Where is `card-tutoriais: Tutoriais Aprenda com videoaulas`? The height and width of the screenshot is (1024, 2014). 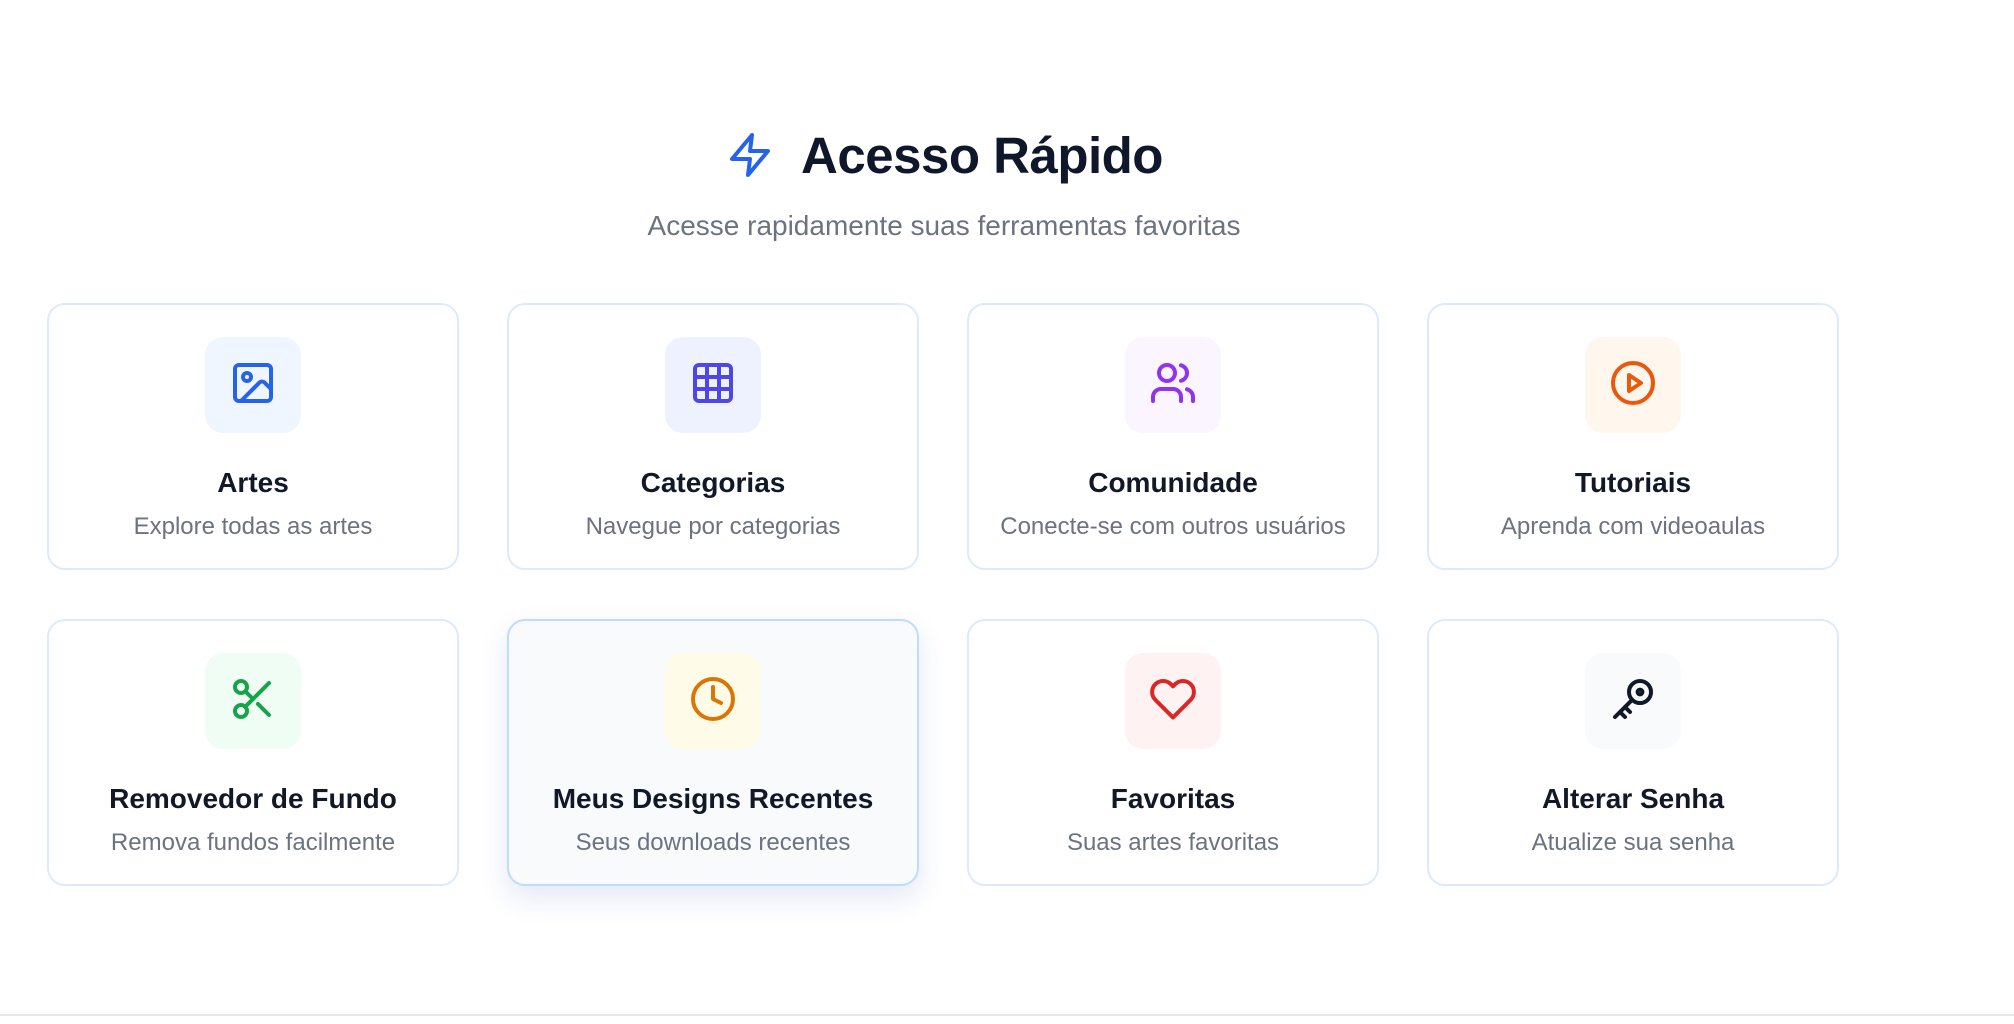 card-tutoriais: Tutoriais Aprenda com videoaulas is located at coordinates (1633, 436).